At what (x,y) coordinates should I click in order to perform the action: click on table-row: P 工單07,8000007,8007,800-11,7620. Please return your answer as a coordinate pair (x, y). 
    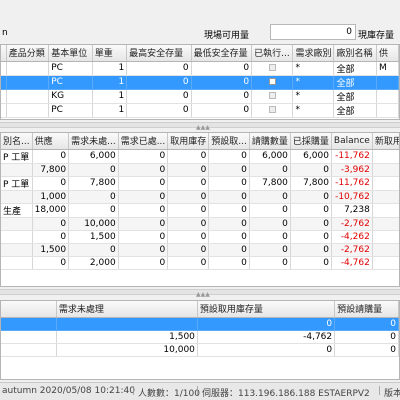
    Looking at the image, I should click on (200, 183).